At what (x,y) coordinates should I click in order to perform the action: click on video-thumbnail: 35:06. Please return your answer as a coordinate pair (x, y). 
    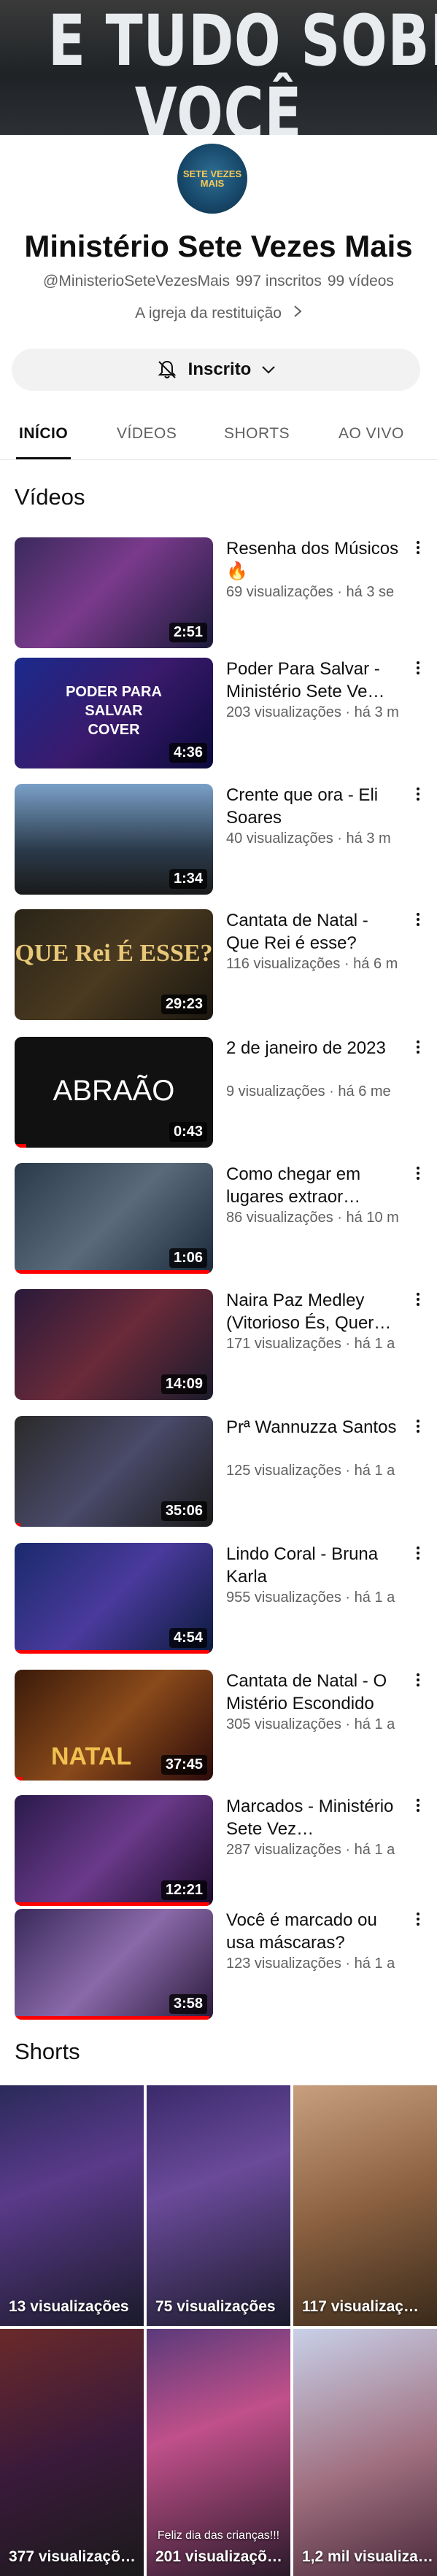
    Looking at the image, I should click on (114, 1471).